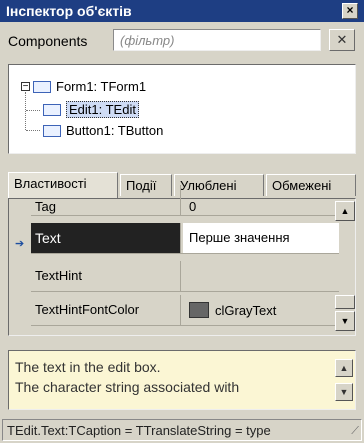  I want to click on hint-line: The text in the edit box., so click(88, 367).